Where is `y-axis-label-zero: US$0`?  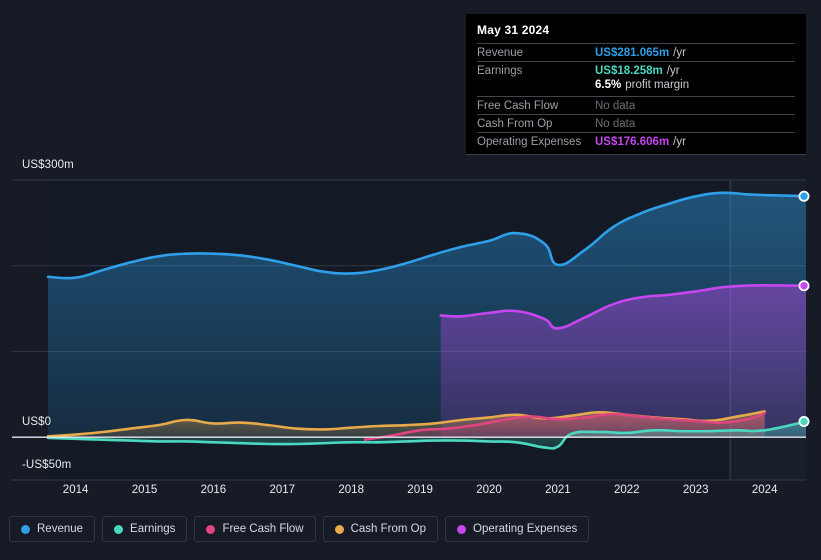 y-axis-label-zero: US$0 is located at coordinates (37, 422).